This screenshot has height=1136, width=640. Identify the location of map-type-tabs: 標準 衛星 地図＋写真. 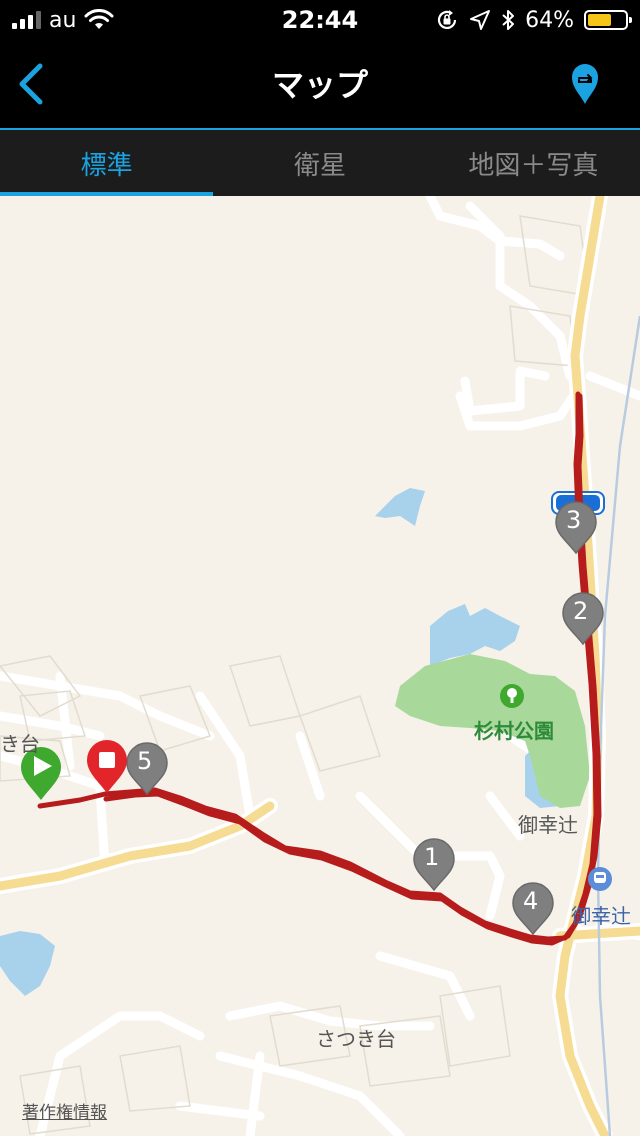
(320, 163).